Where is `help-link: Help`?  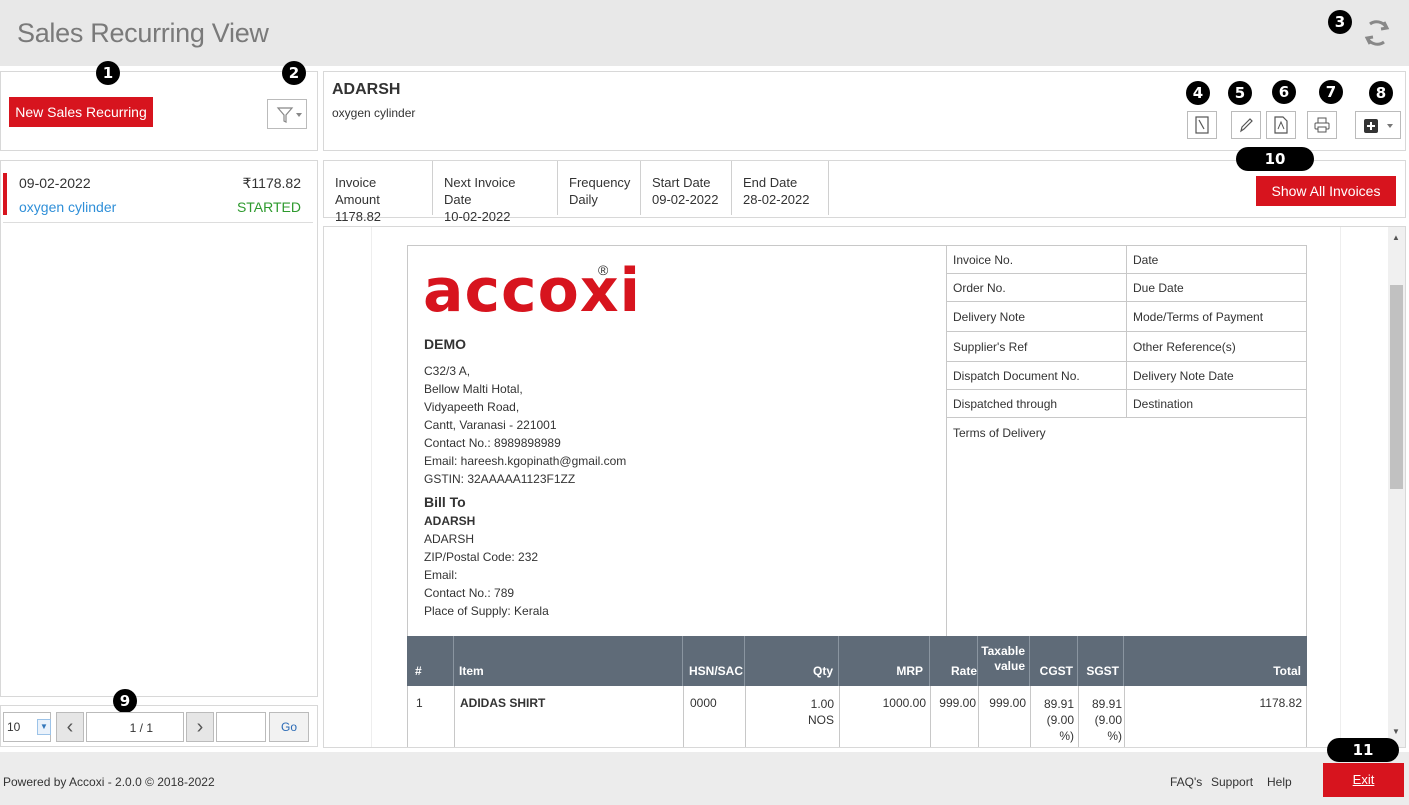 help-link: Help is located at coordinates (1279, 782).